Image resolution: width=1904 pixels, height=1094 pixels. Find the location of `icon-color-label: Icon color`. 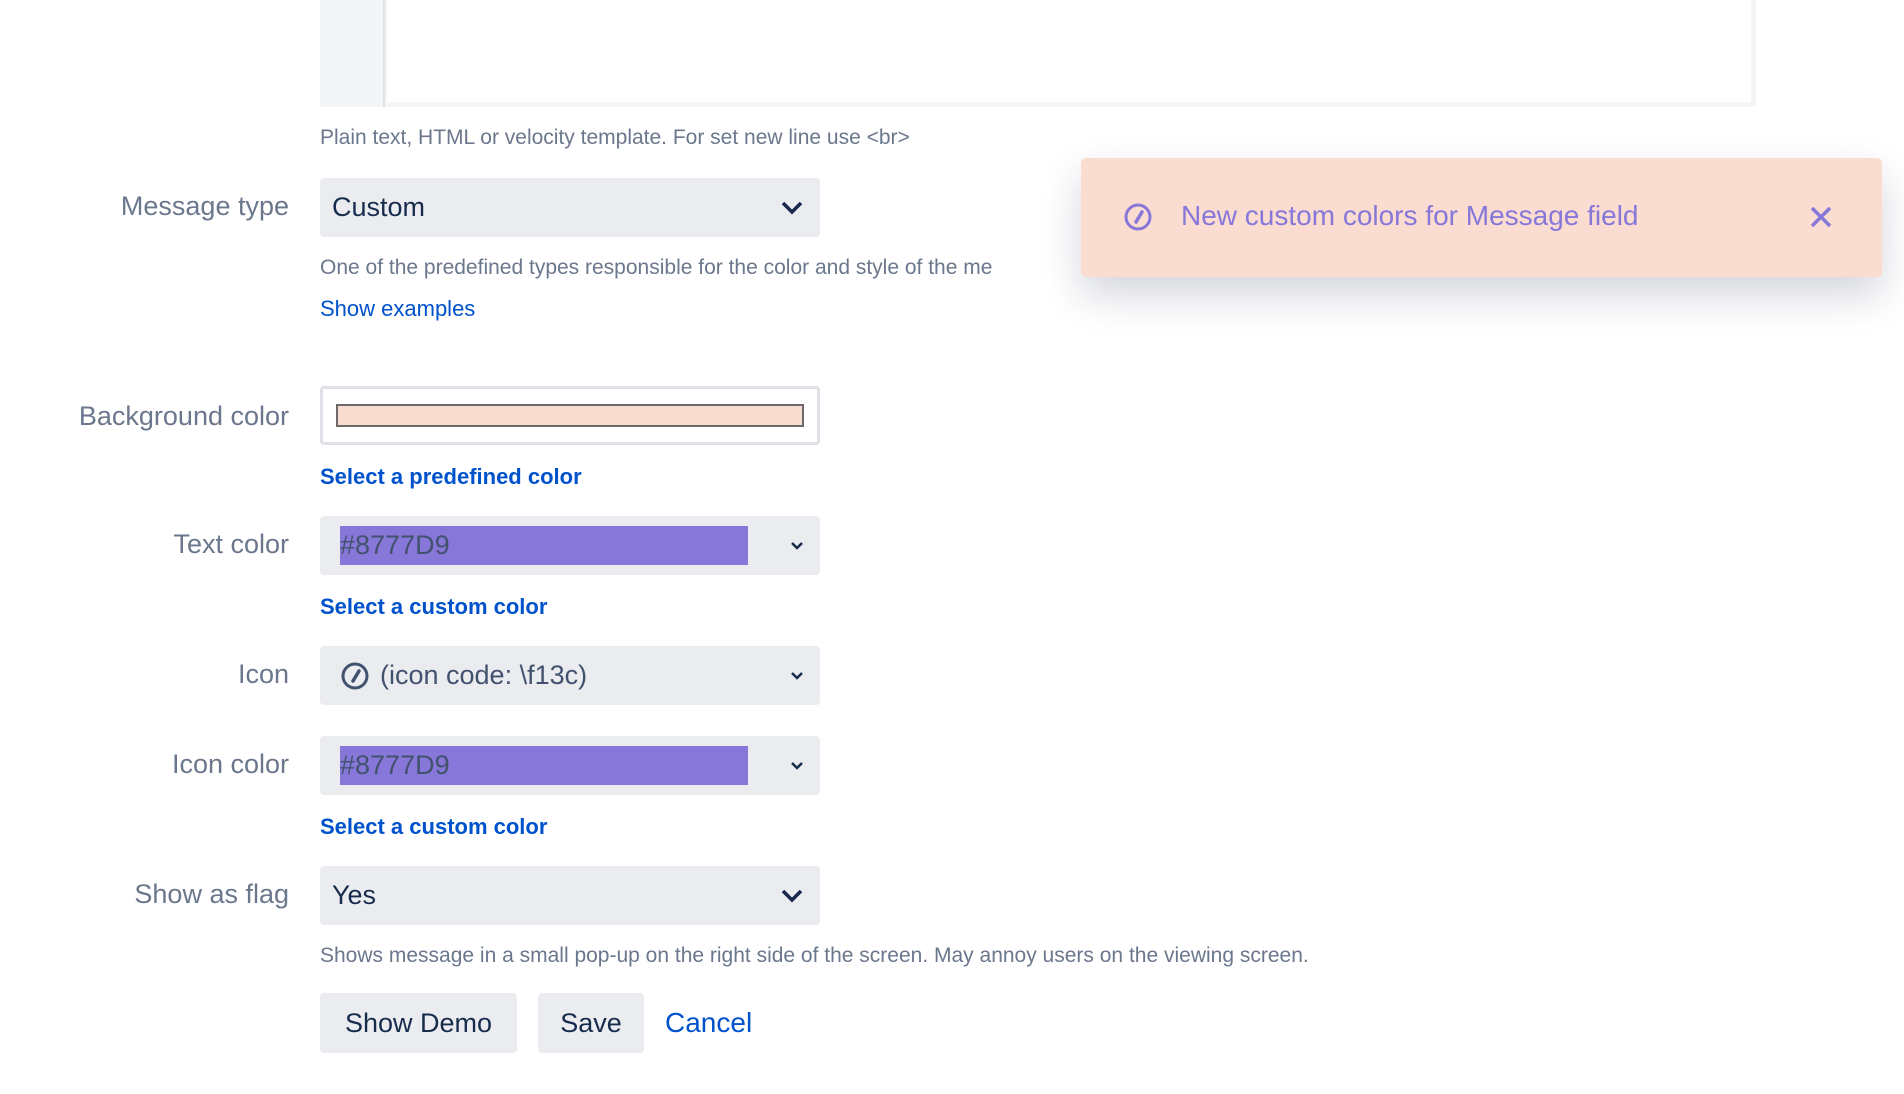

icon-color-label: Icon color is located at coordinates (230, 764).